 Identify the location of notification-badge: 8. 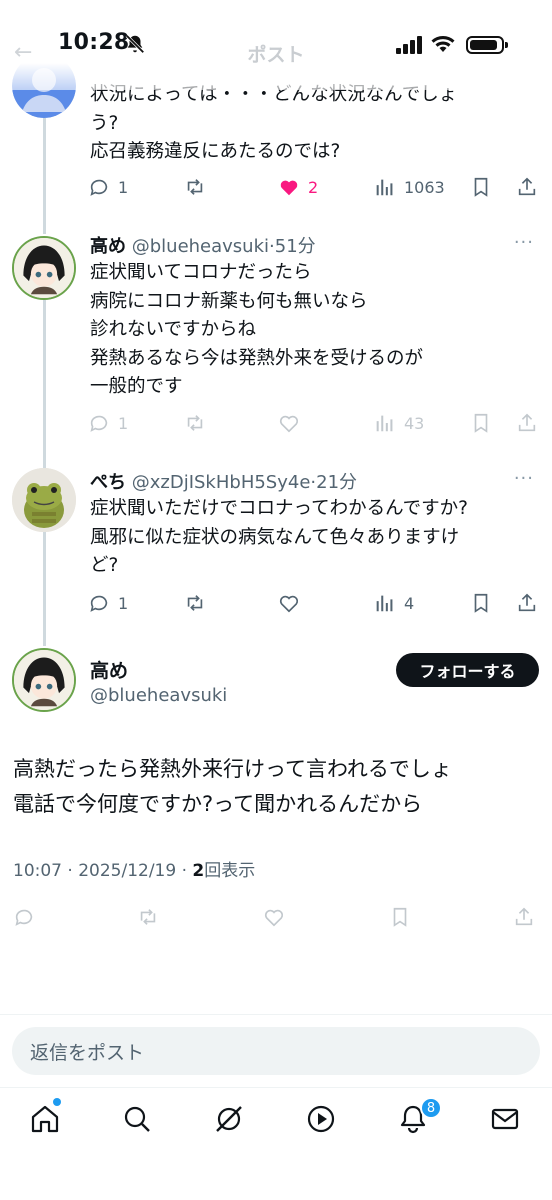
(431, 1108).